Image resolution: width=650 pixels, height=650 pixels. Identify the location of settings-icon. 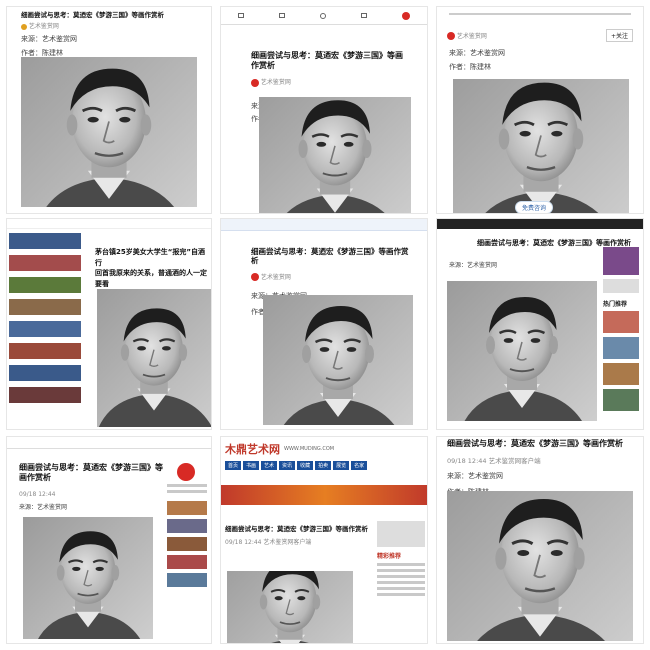
(322, 15).